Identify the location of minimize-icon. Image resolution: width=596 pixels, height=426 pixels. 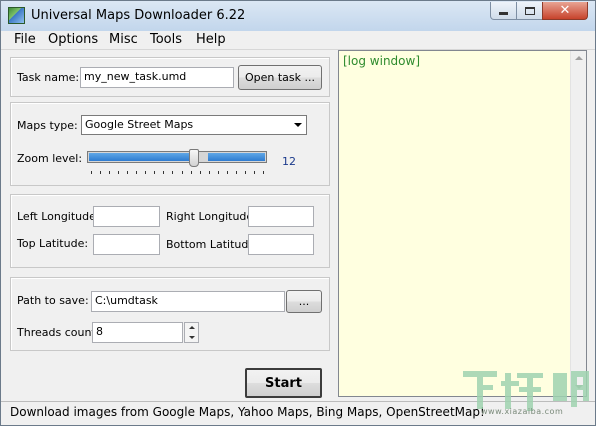
(503, 13).